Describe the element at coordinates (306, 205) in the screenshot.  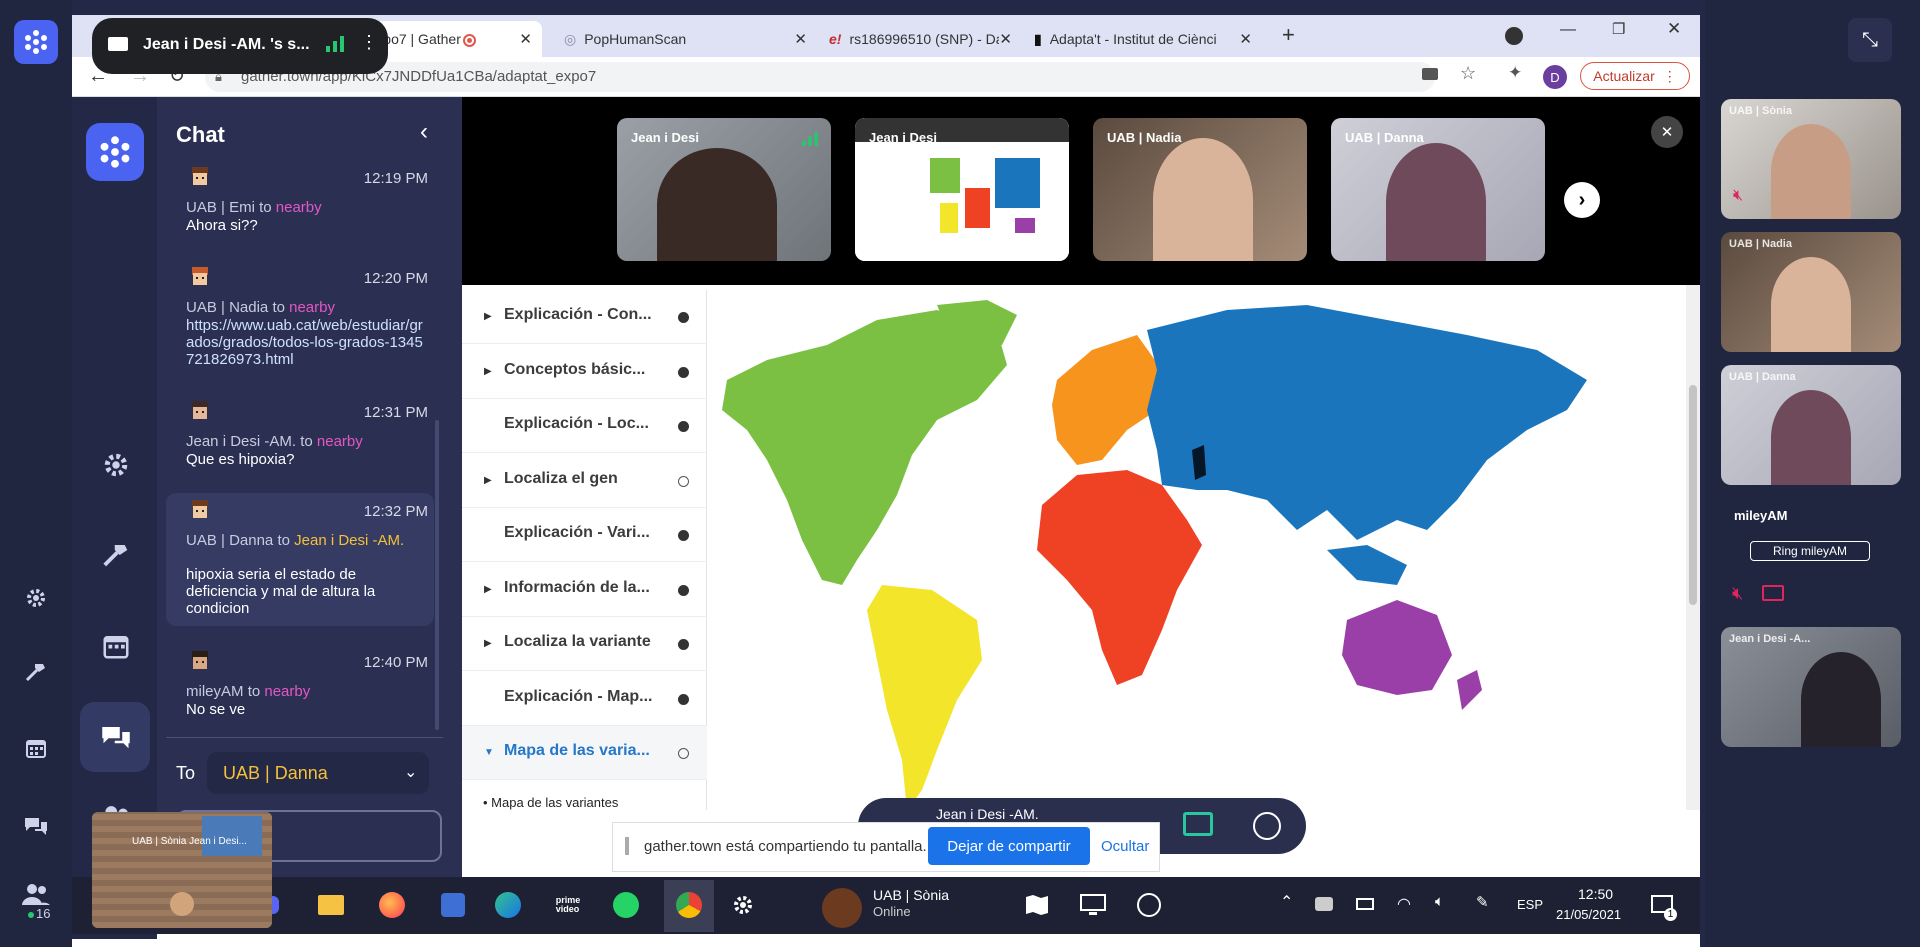
I see `chat-message: 12:19 PM UAB | Emi to nearby Ahora si??` at that location.